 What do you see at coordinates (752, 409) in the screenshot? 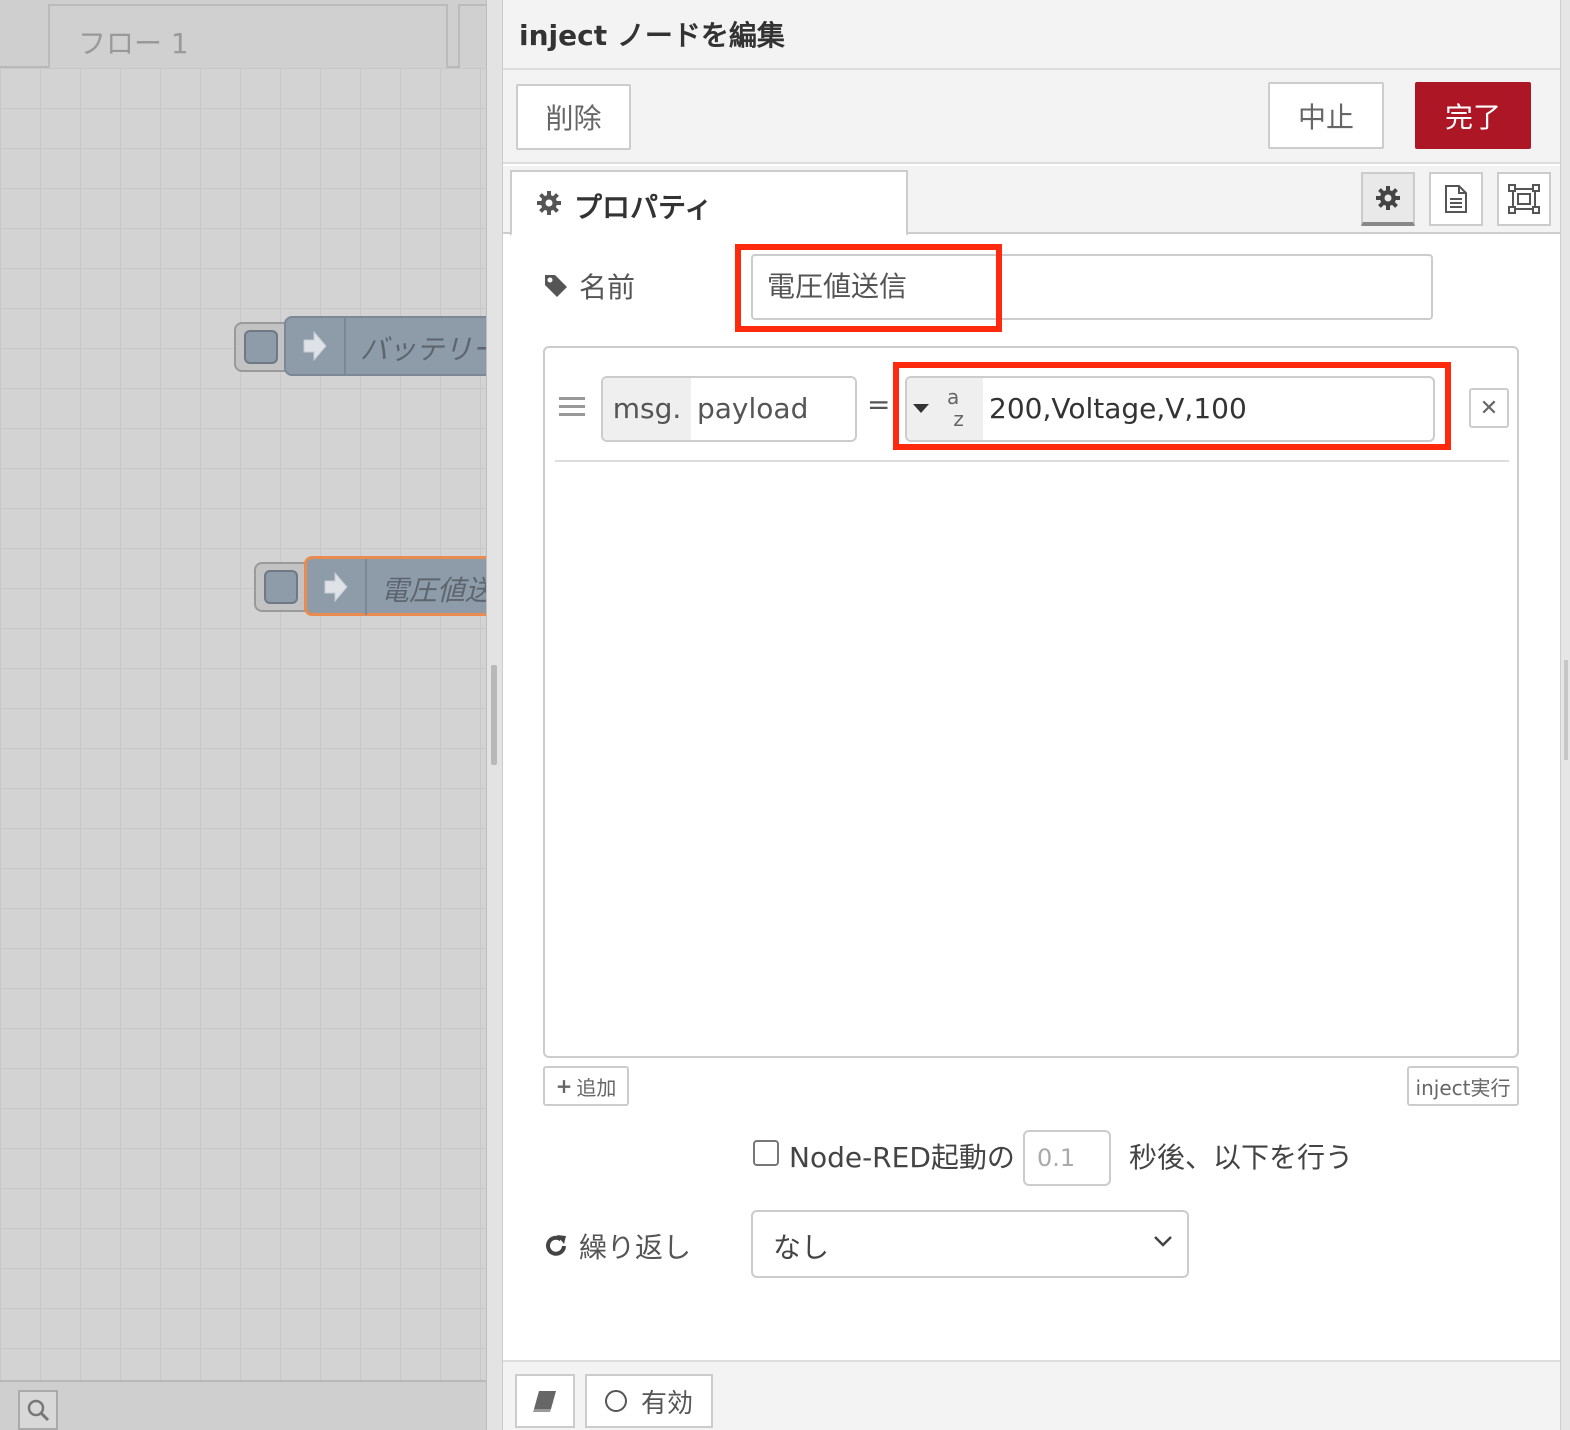
I see `property-key: payload` at bounding box center [752, 409].